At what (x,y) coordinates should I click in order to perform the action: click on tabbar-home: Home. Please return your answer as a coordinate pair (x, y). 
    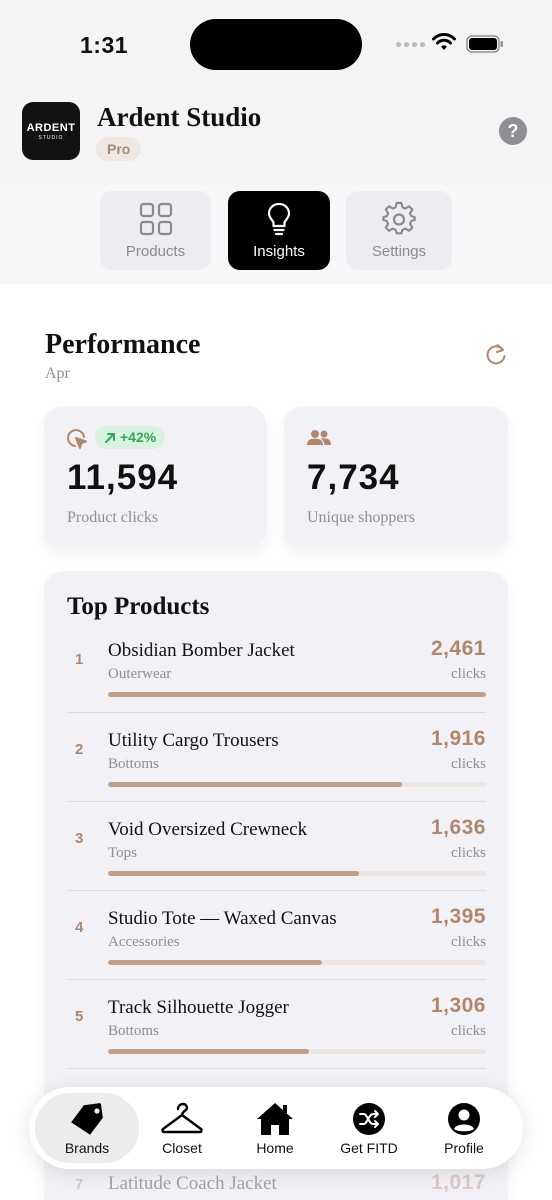
    Looking at the image, I should click on (275, 1128).